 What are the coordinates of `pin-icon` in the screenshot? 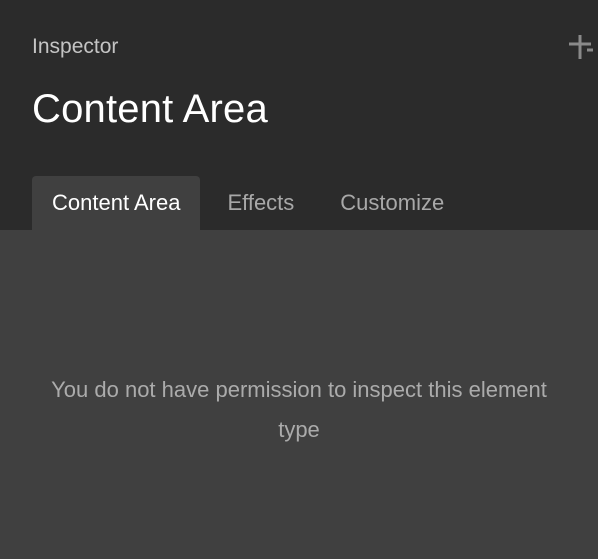 It's located at (580, 47).